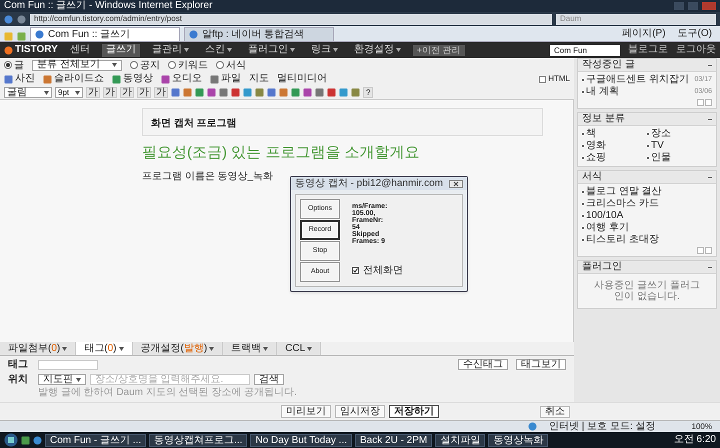  What do you see at coordinates (696, 50) in the screenshot?
I see `nav-link: 로그아웃` at bounding box center [696, 50].